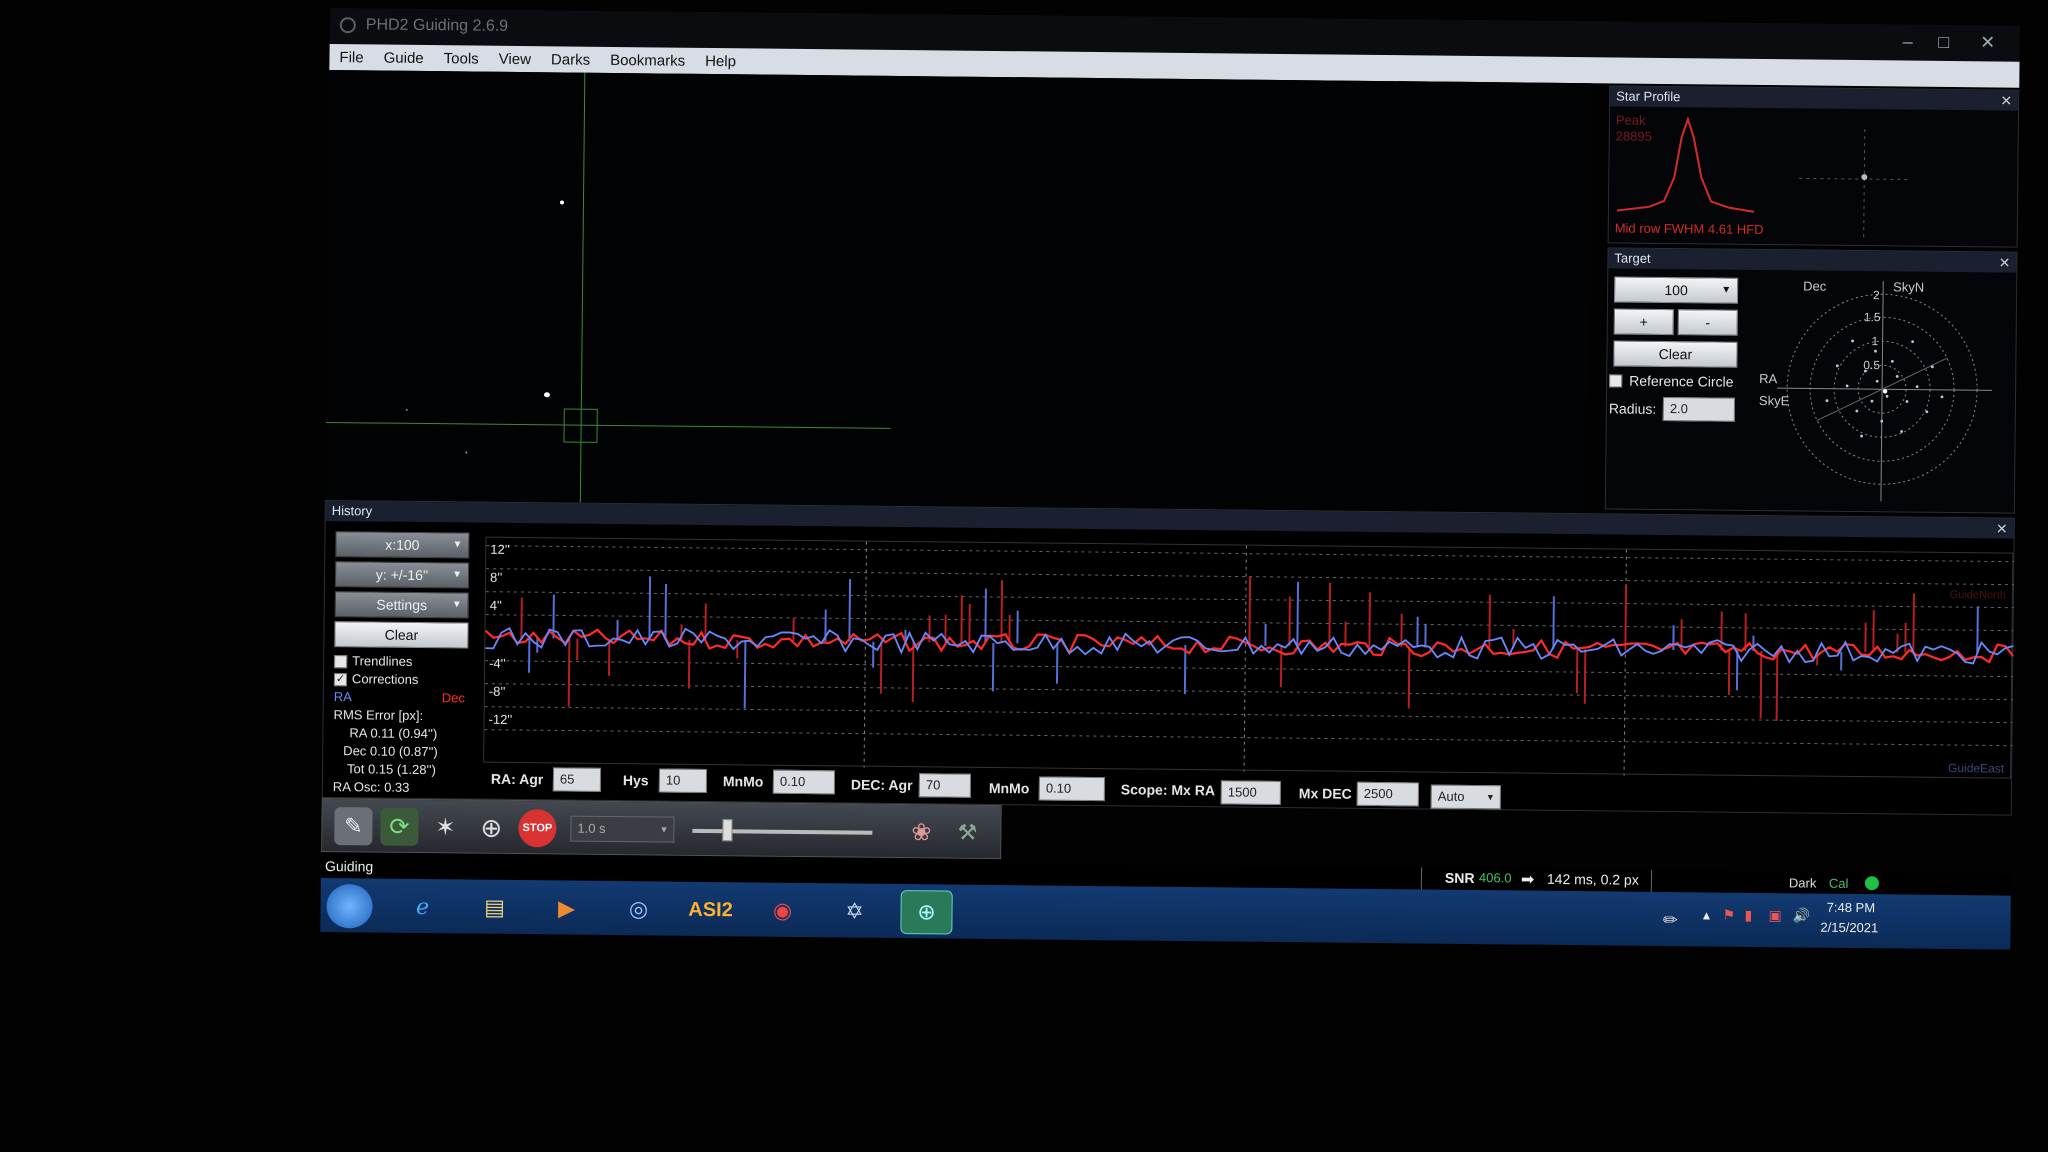 Image resolution: width=2048 pixels, height=1152 pixels. I want to click on y-tick-8: 8'', so click(496, 577).